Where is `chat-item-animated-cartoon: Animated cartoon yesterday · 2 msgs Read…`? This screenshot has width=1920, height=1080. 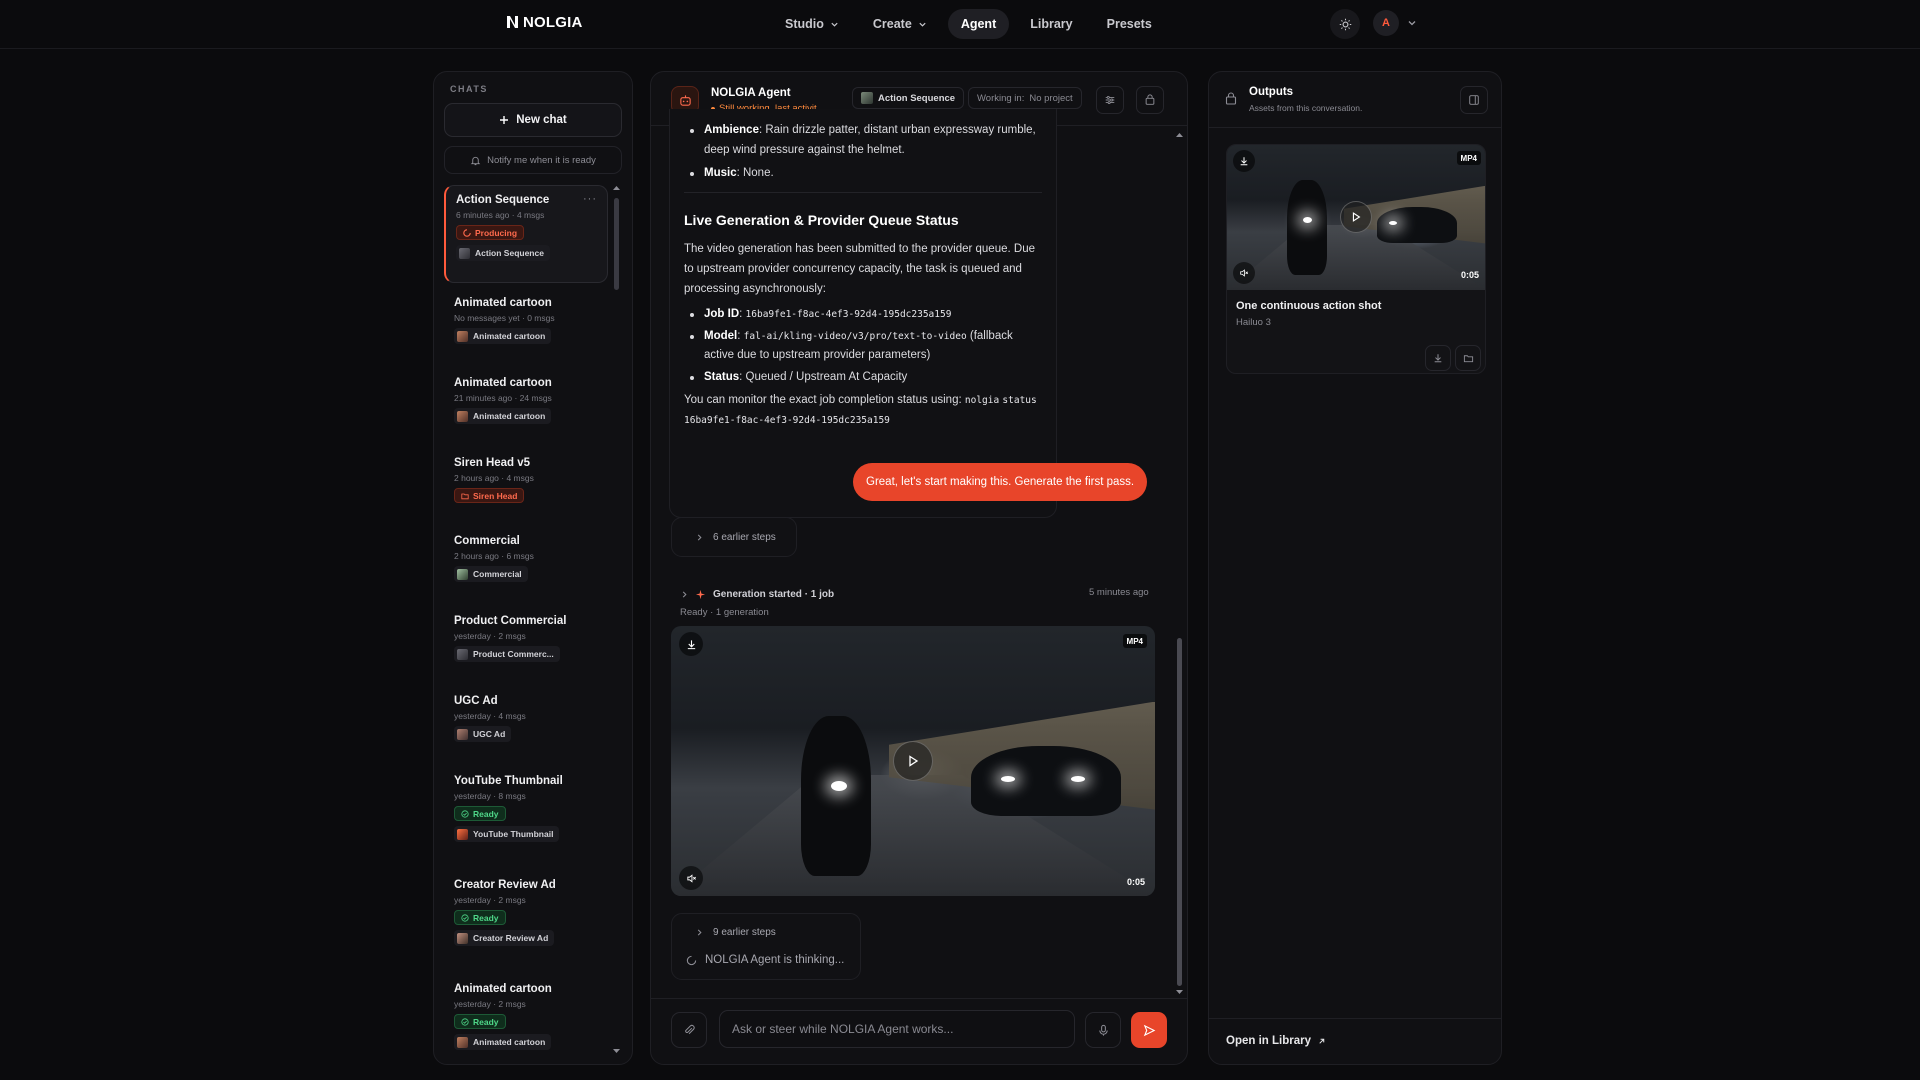
chat-item-animated-cartoon: Animated cartoon yesterday · 2 msgs Read… is located at coordinates (526, 1017).